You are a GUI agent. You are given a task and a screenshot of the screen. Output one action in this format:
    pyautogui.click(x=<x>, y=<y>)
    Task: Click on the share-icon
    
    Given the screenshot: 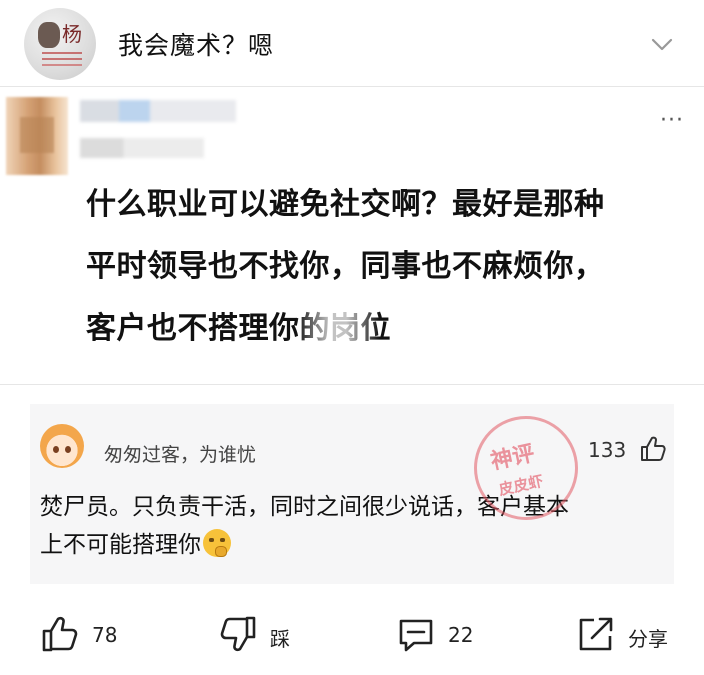 What is the action you would take?
    pyautogui.click(x=596, y=634)
    